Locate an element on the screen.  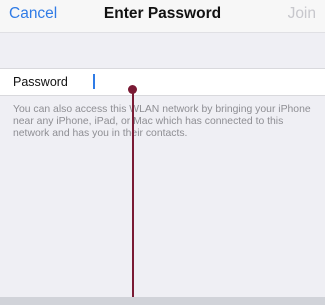
join-button: Join is located at coordinates (302, 14).